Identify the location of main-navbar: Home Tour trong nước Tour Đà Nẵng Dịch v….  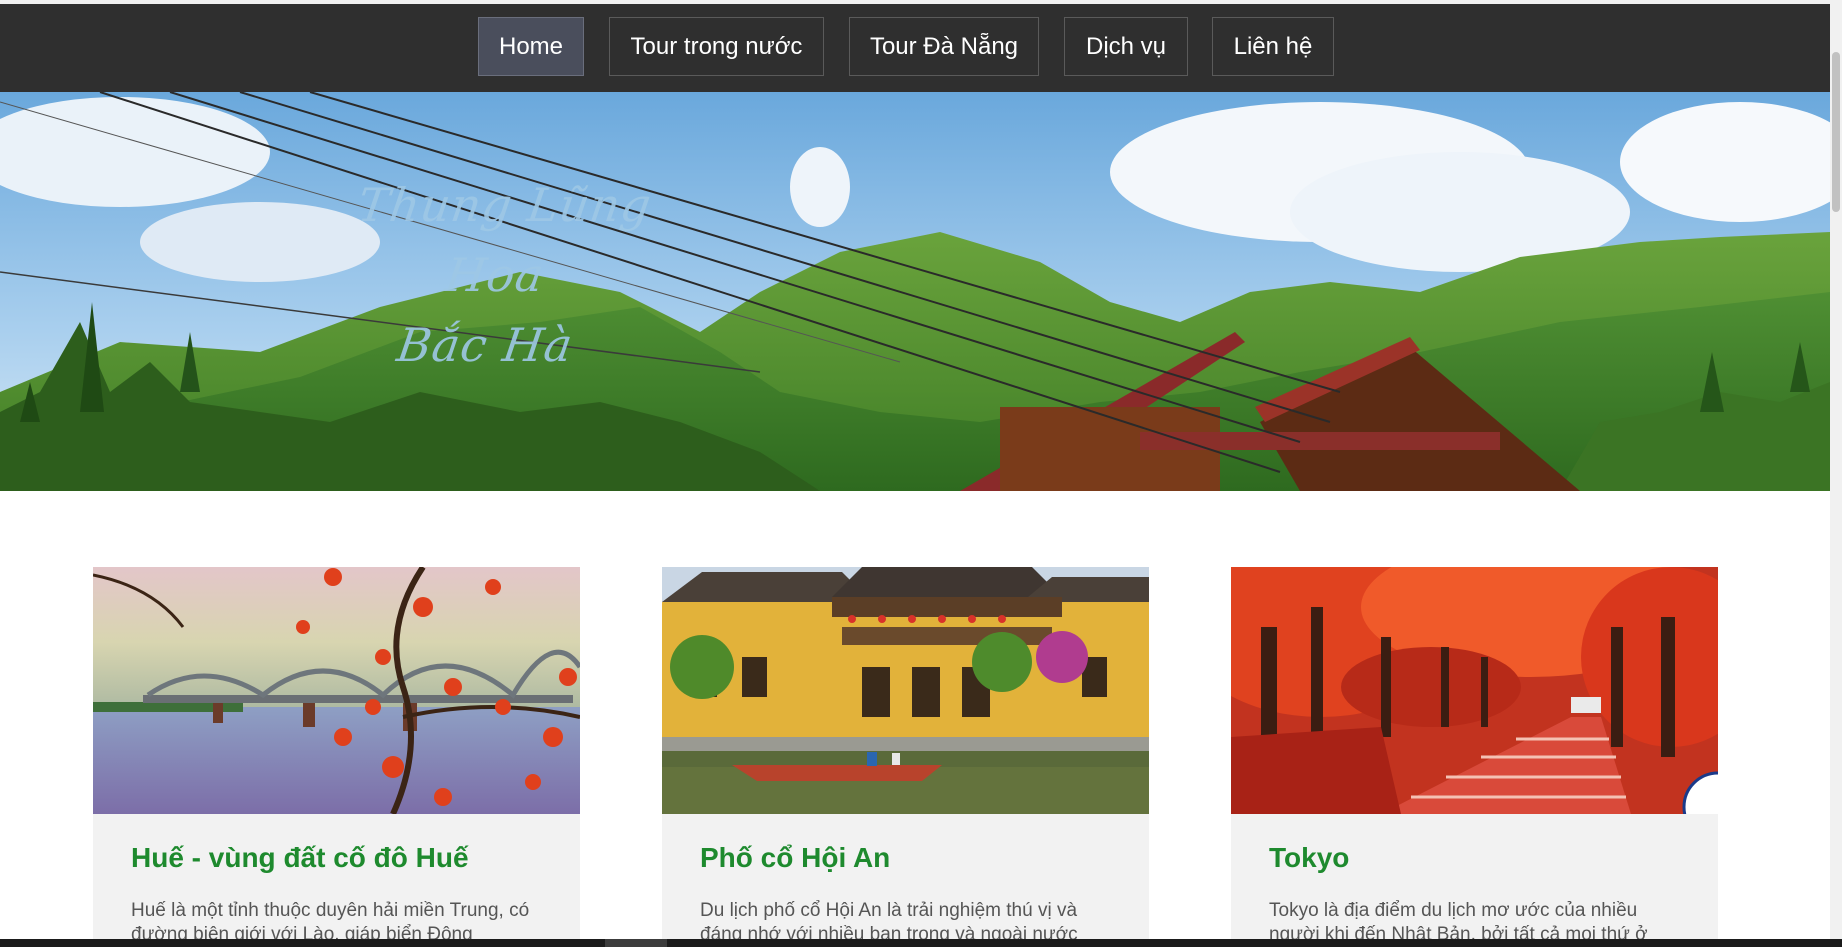
(915, 48).